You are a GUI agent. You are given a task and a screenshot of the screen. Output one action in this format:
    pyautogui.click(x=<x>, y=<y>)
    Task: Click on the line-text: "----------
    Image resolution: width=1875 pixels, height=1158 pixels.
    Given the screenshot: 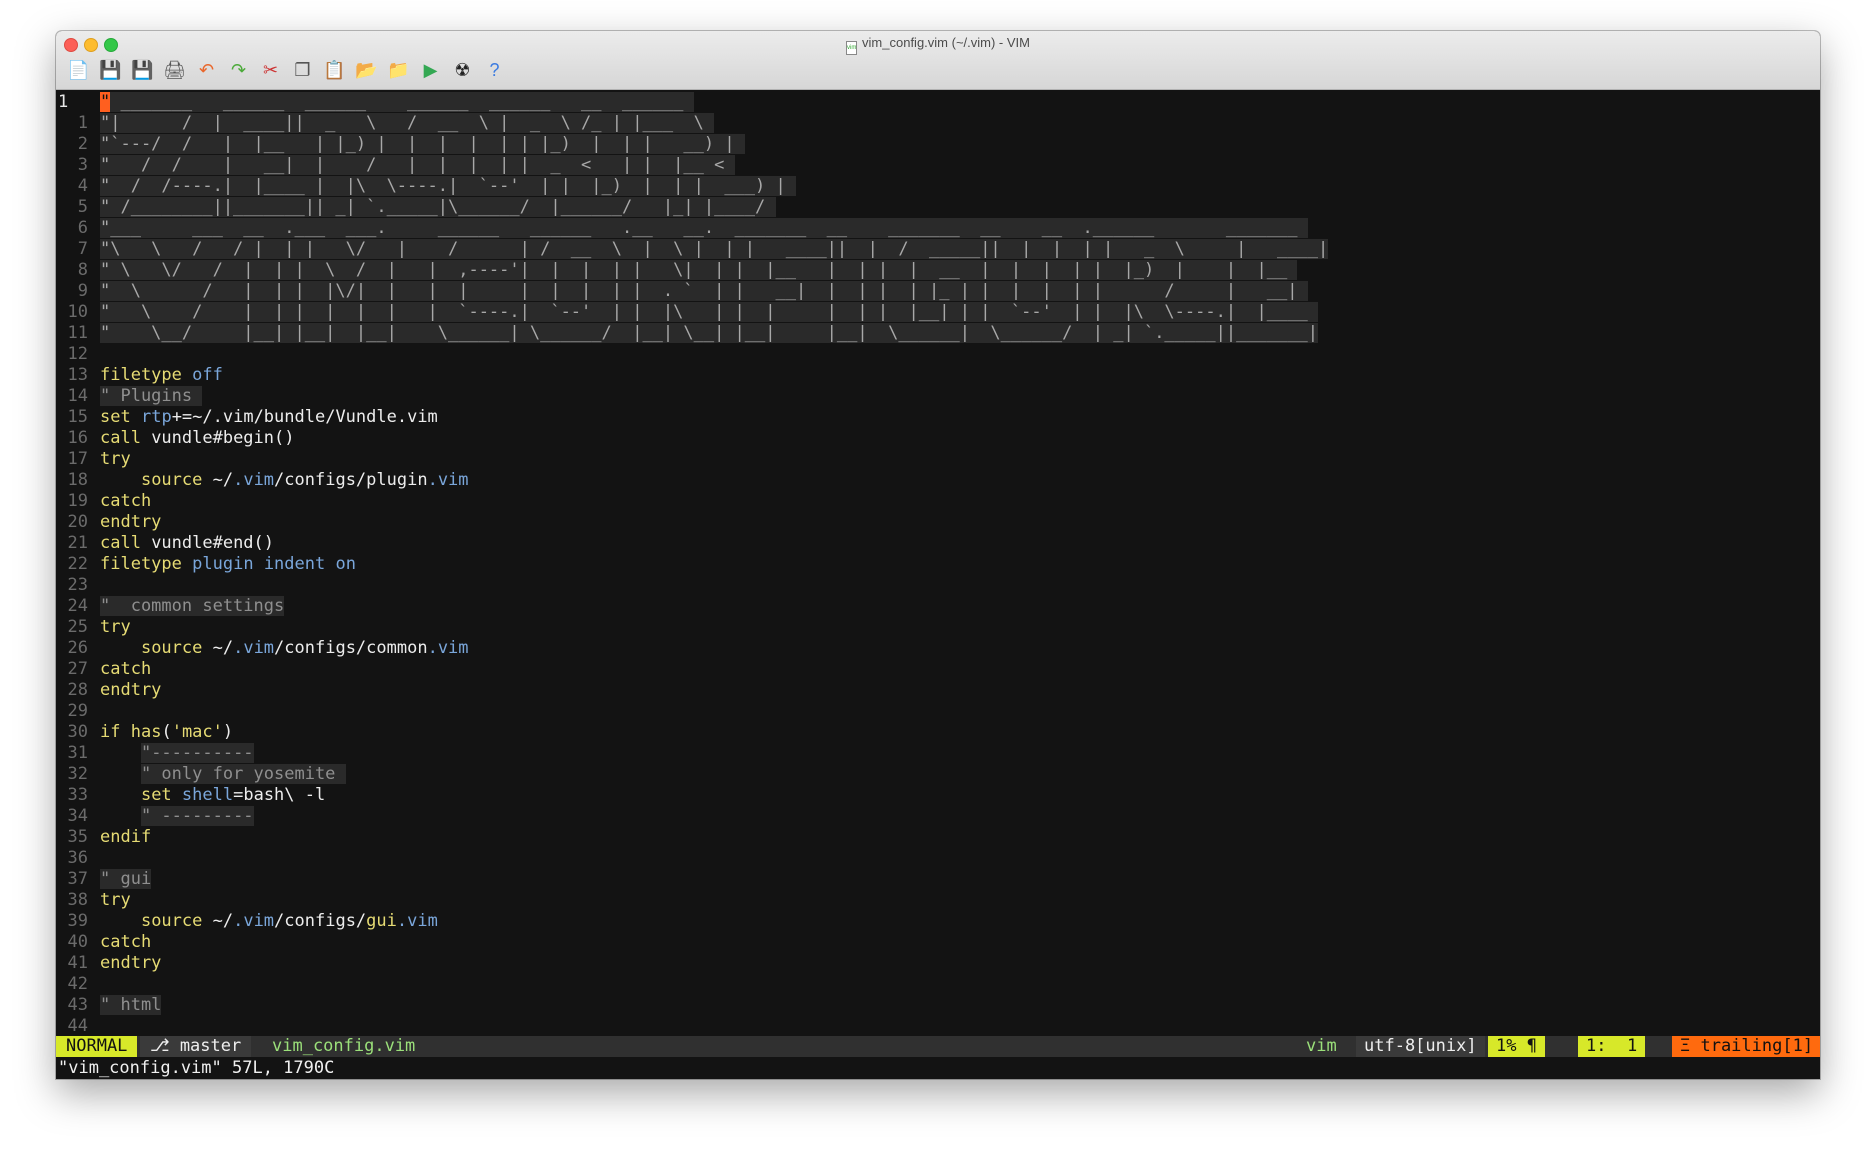 What is the action you would take?
    pyautogui.click(x=177, y=753)
    